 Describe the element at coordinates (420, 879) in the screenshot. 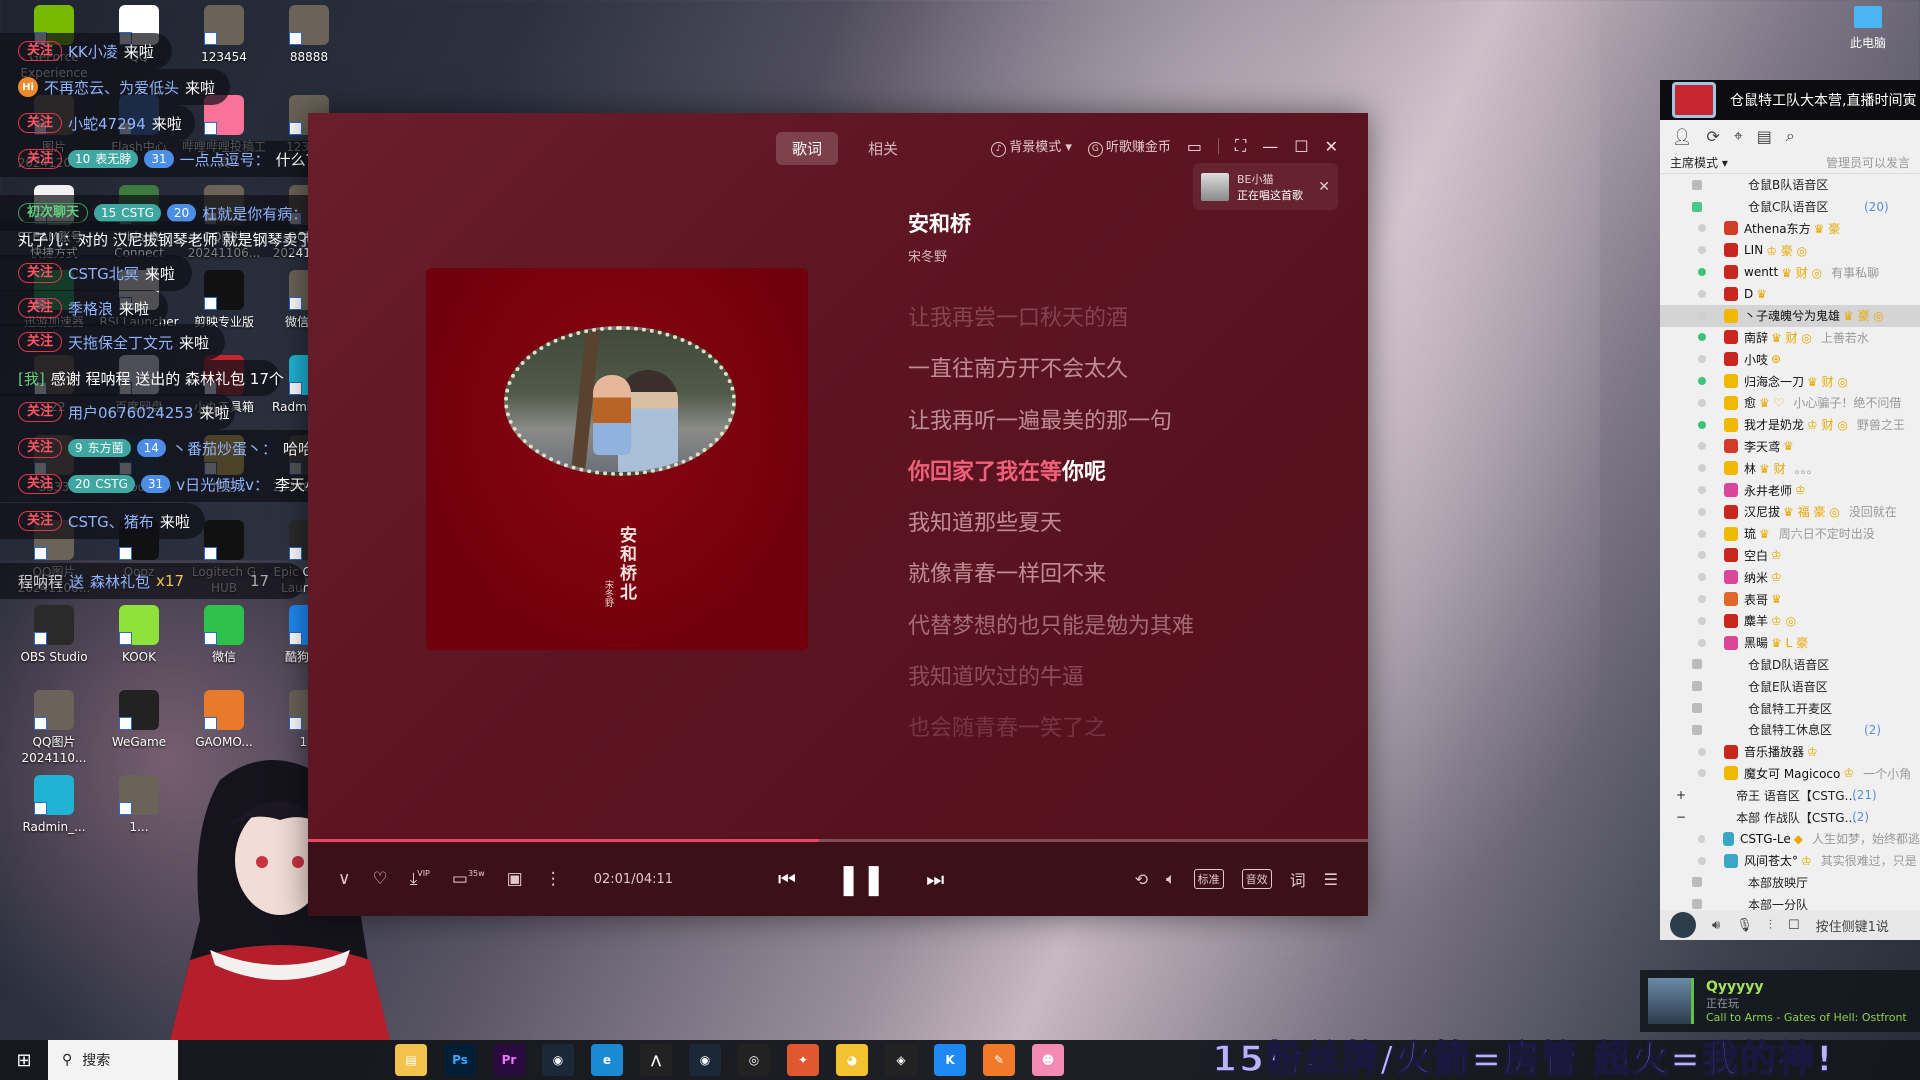

I see `download-vip-icon: ⤓VIP` at that location.